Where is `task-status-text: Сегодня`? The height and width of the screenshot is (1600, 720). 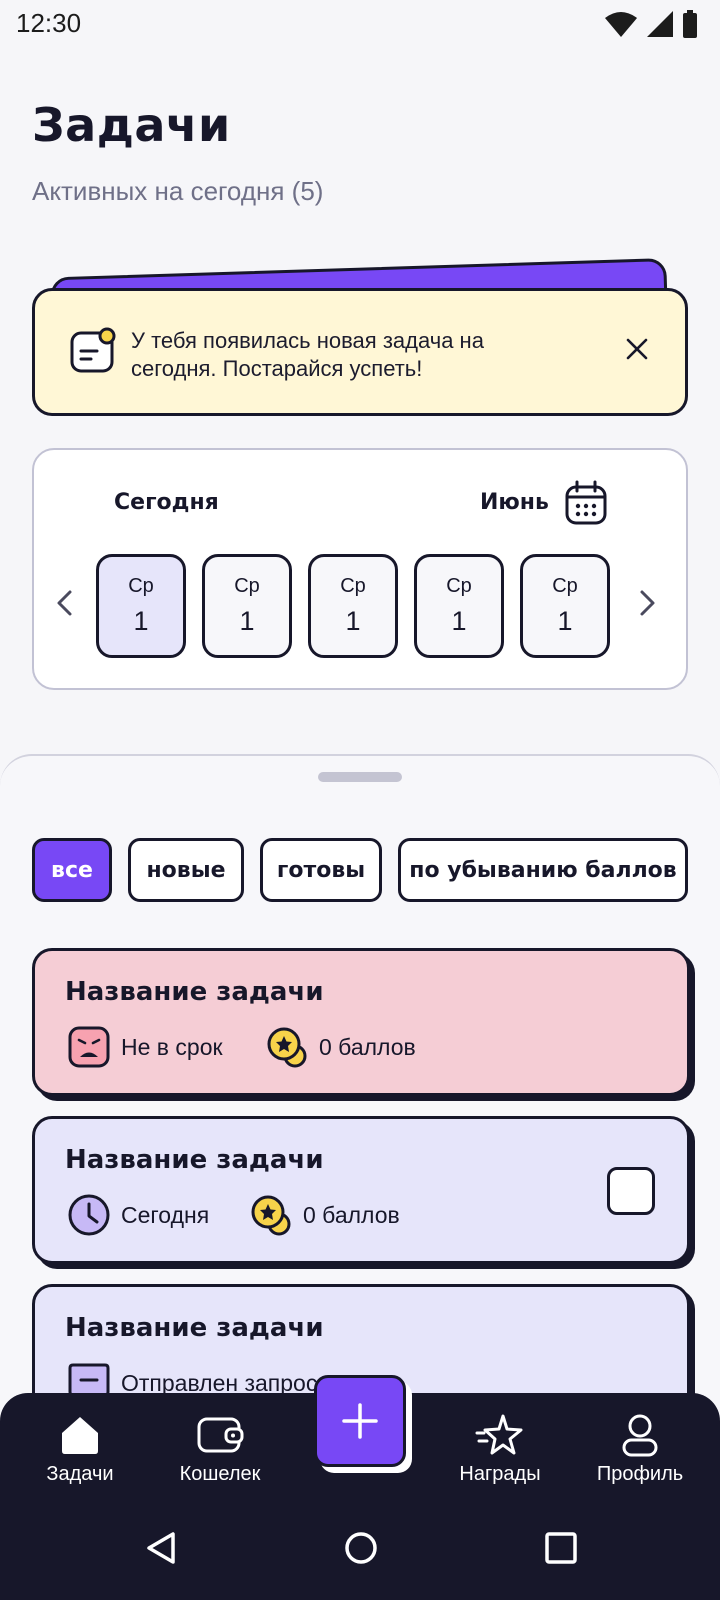
task-status-text: Сегодня is located at coordinates (165, 1214).